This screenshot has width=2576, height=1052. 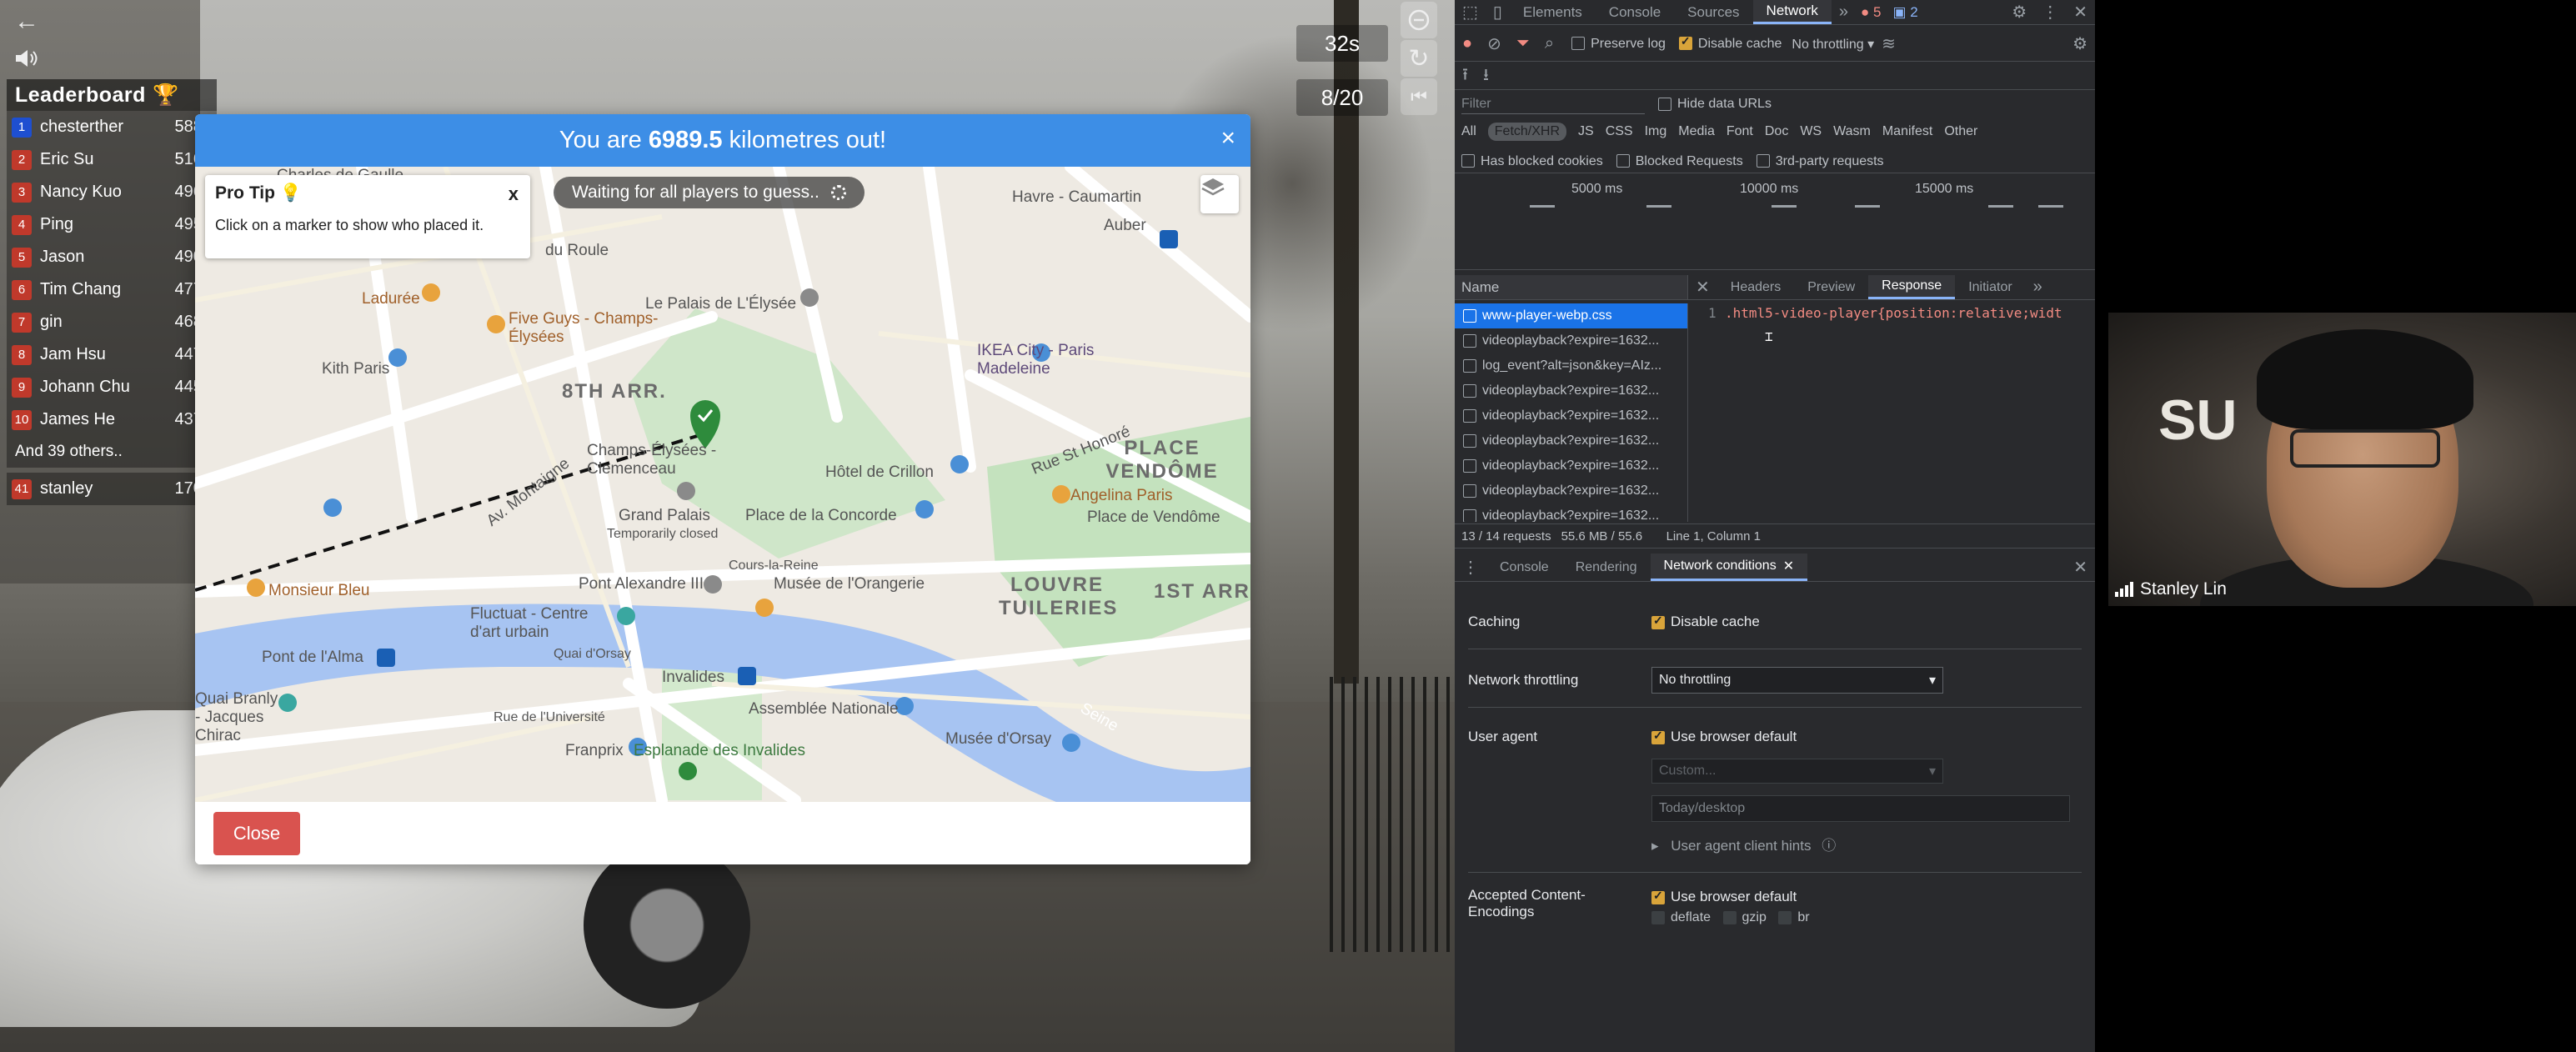 I want to click on ua-client-hints-toggle: ▸ User agent client hints ⓘ, so click(x=1743, y=844).